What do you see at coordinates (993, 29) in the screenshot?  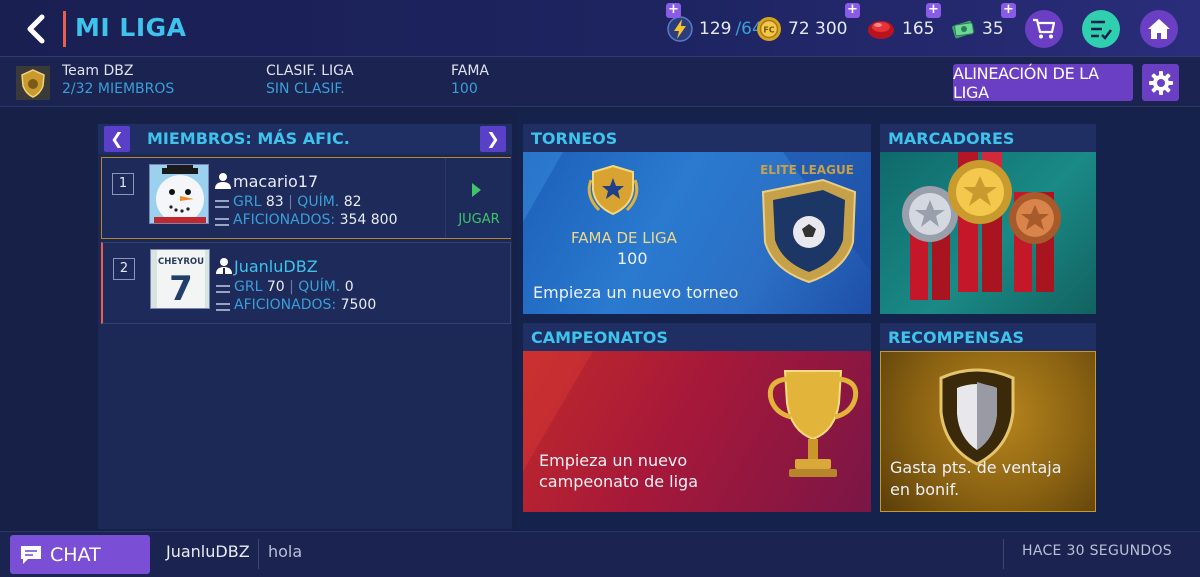 I see `cash-value: 35` at bounding box center [993, 29].